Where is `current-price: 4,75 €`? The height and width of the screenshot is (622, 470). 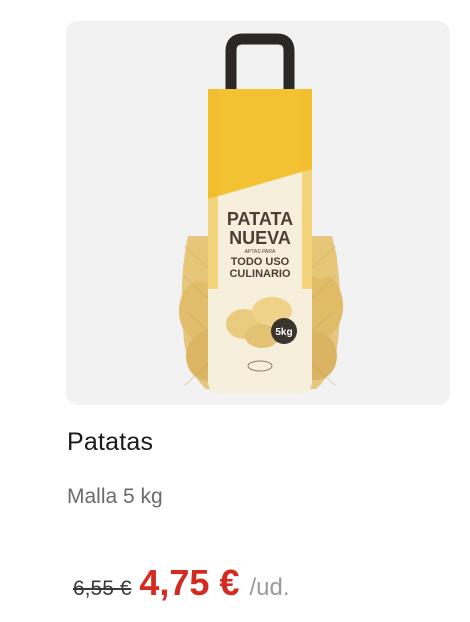 current-price: 4,75 € is located at coordinates (189, 582).